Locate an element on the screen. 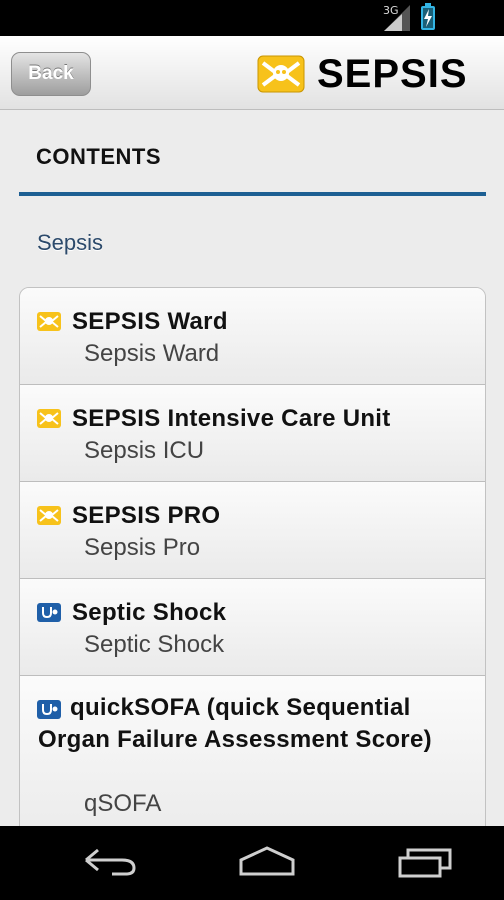 This screenshot has width=504, height=900. stethoscope-icon is located at coordinates (49, 612).